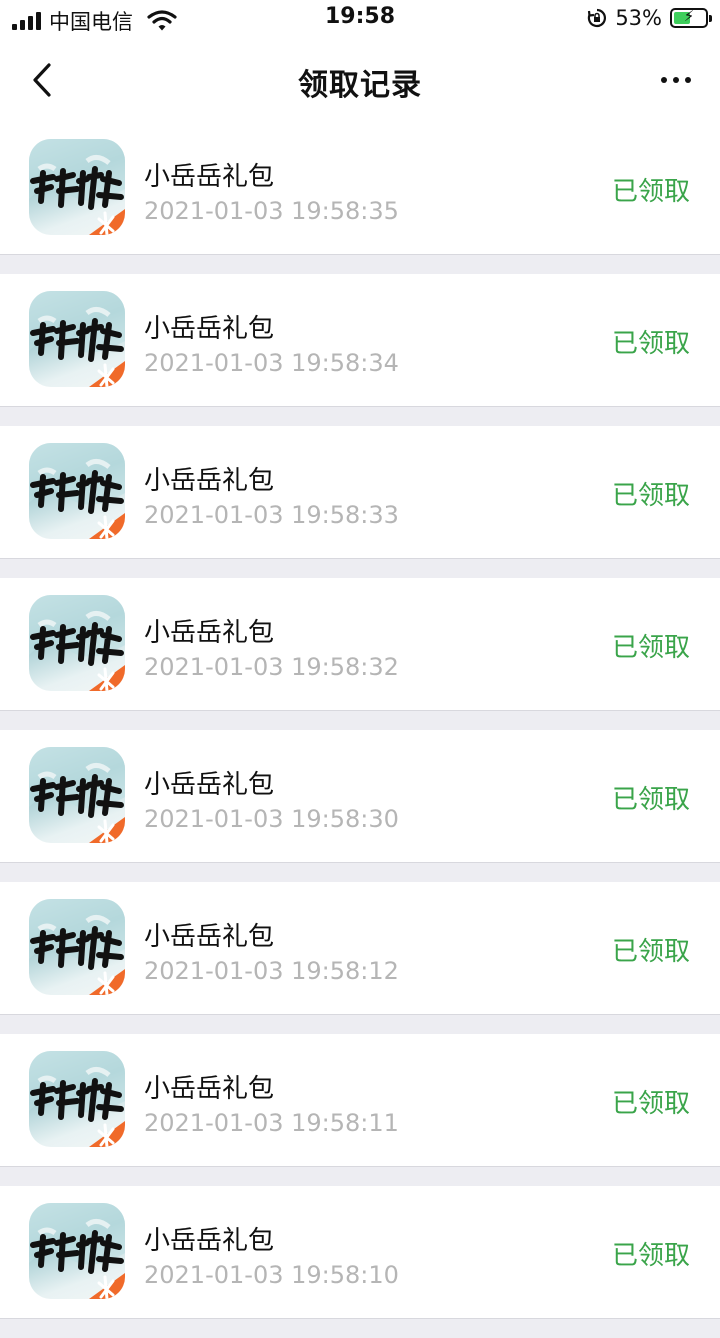 Image resolution: width=720 pixels, height=1338 pixels. Describe the element at coordinates (597, 18) in the screenshot. I see `rotation-lock-icon` at that location.